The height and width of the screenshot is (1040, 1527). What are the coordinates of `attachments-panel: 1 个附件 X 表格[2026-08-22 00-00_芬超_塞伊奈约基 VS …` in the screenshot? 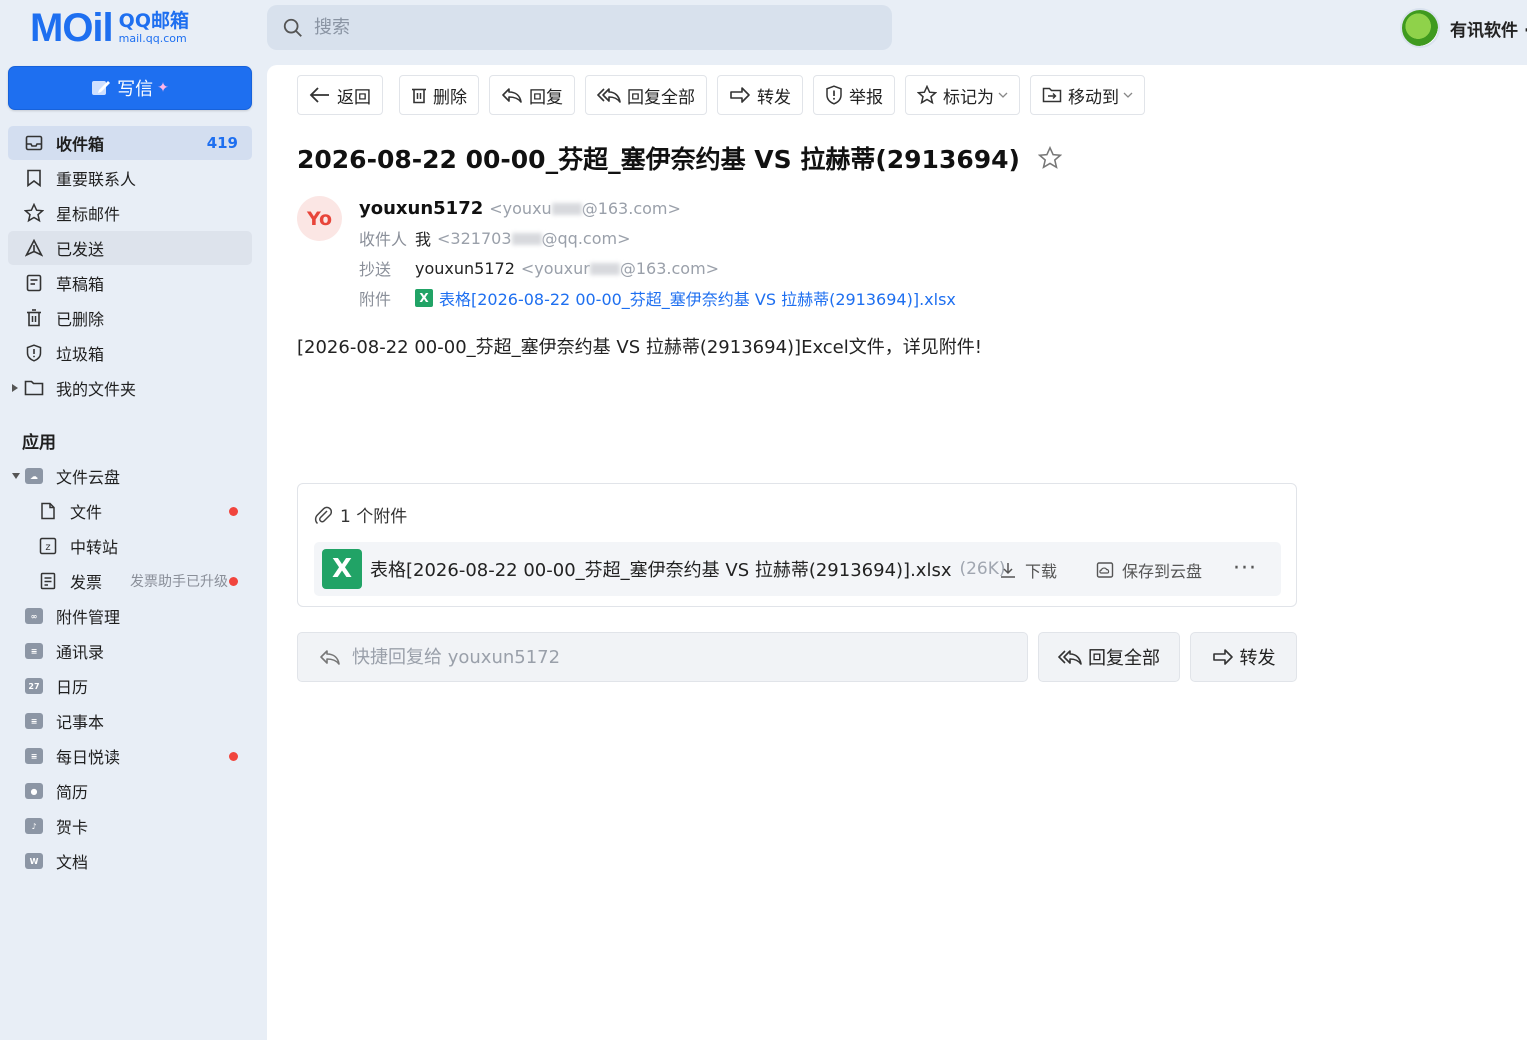 It's located at (797, 545).